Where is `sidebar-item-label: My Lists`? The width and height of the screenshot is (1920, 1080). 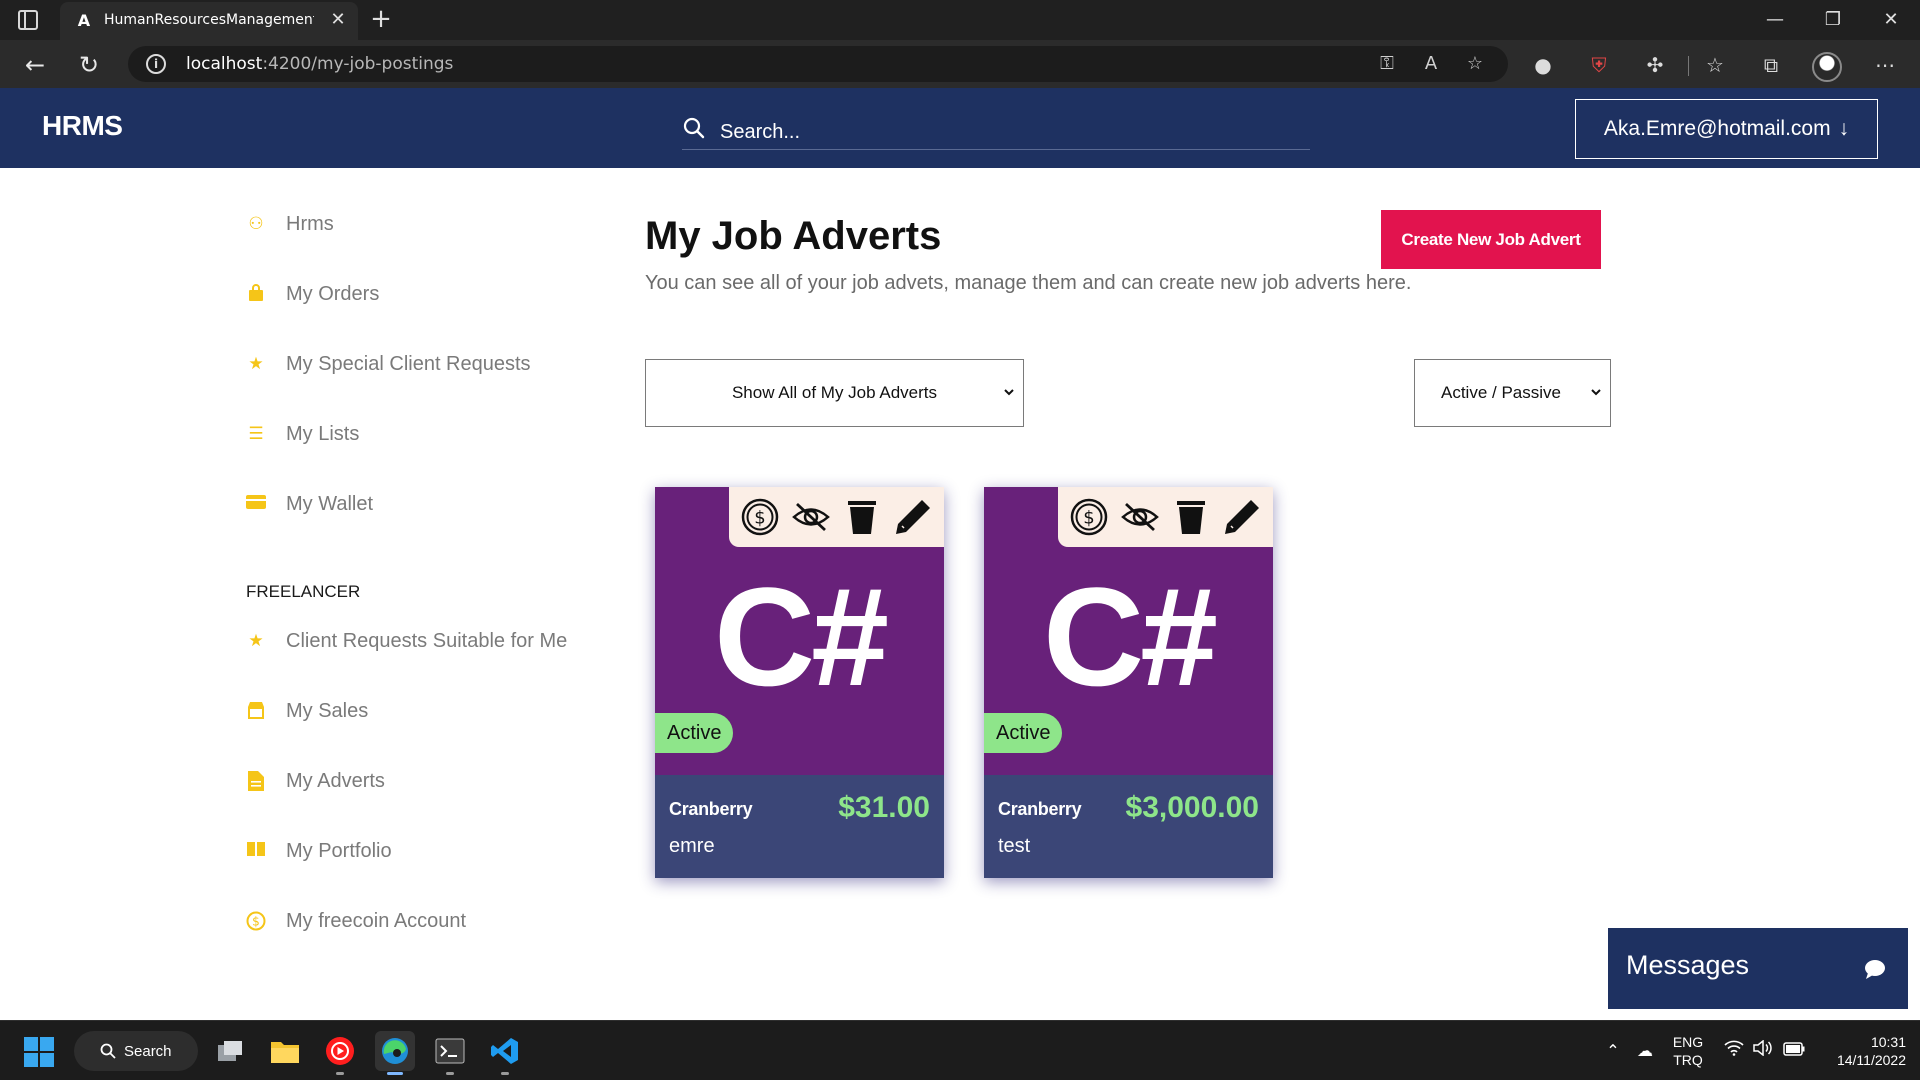
sidebar-item-label: My Lists is located at coordinates (323, 433).